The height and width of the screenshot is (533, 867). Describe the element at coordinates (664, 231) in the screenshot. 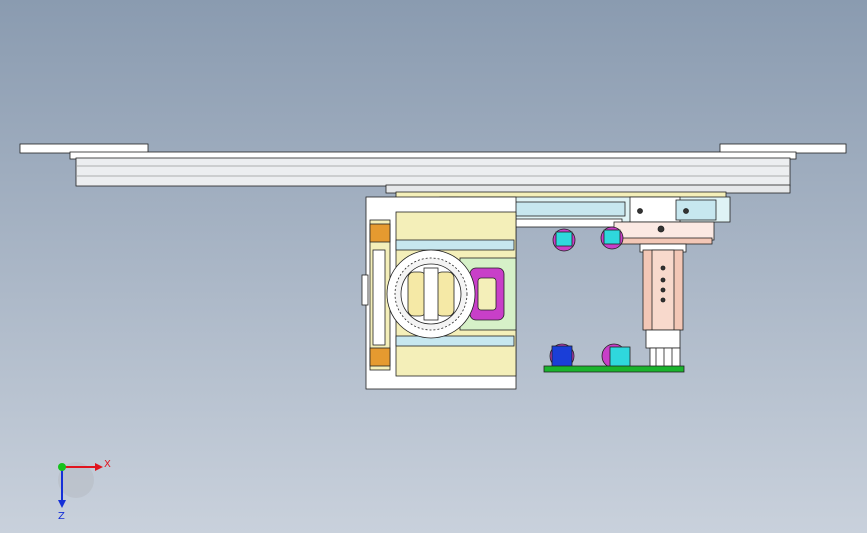

I see `actuator-carriage` at that location.